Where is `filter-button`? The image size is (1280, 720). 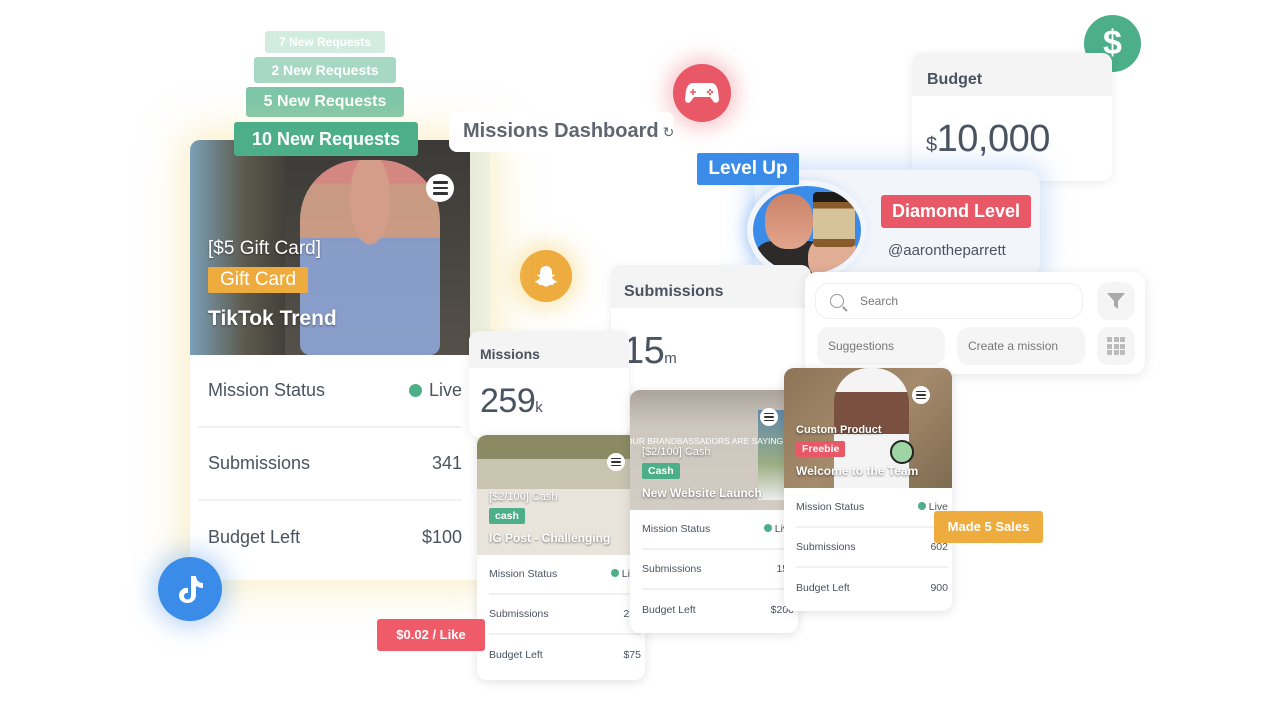
filter-button is located at coordinates (1116, 301).